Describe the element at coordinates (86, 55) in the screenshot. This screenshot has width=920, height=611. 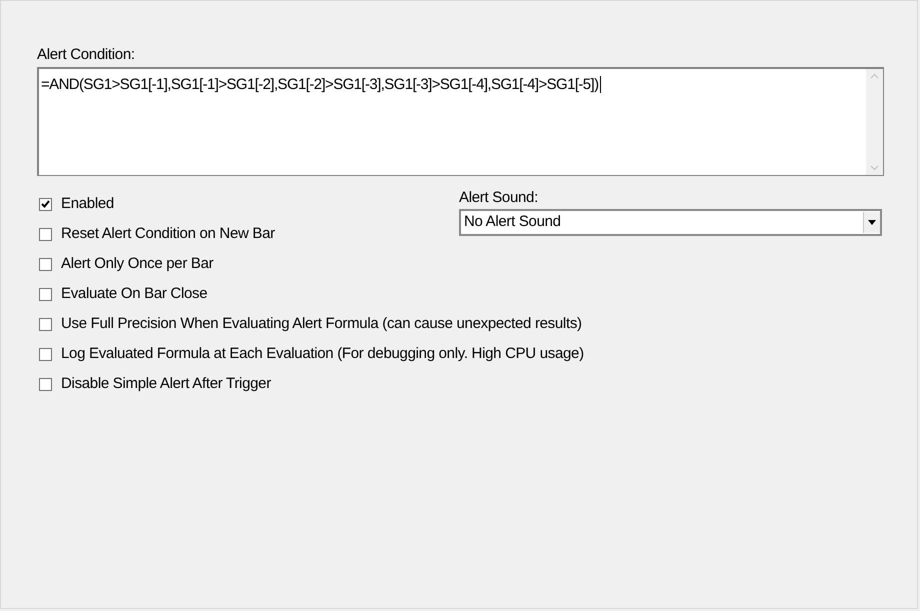
I see `field-label: Alert Condition:` at that location.